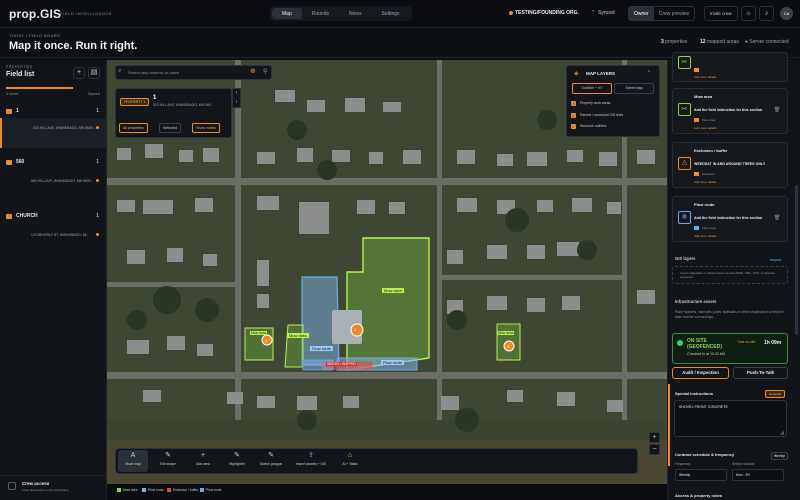 The image size is (800, 500). Describe the element at coordinates (760, 373) in the screenshot. I see `push-to-talk-button: Push-To-Talk` at that location.